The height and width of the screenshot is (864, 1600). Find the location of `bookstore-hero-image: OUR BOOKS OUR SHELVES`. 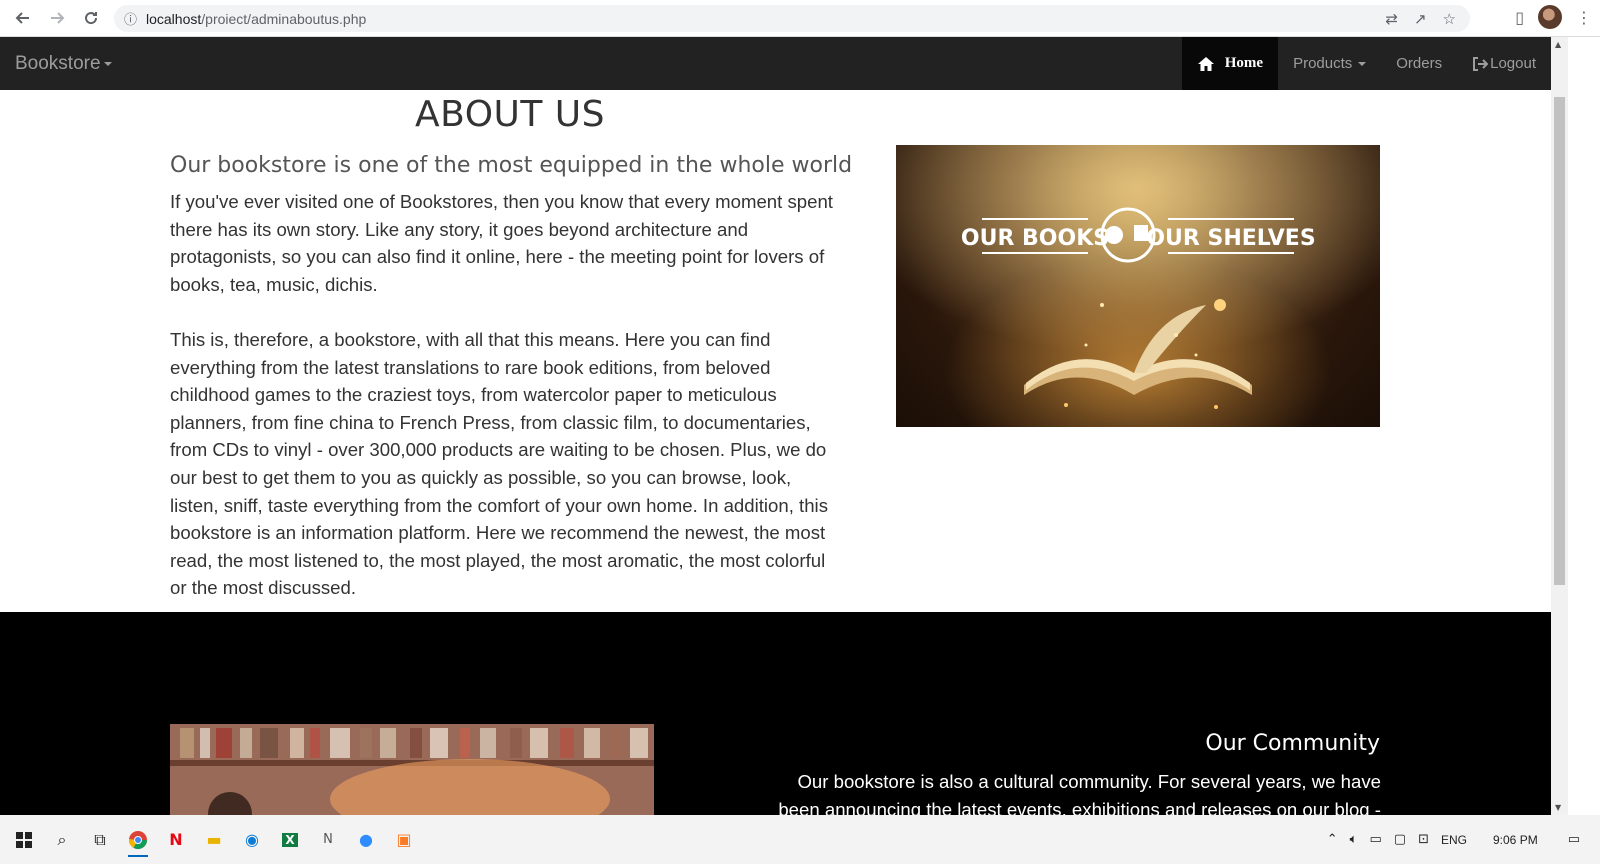

bookstore-hero-image: OUR BOOKS OUR SHELVES is located at coordinates (1138, 286).